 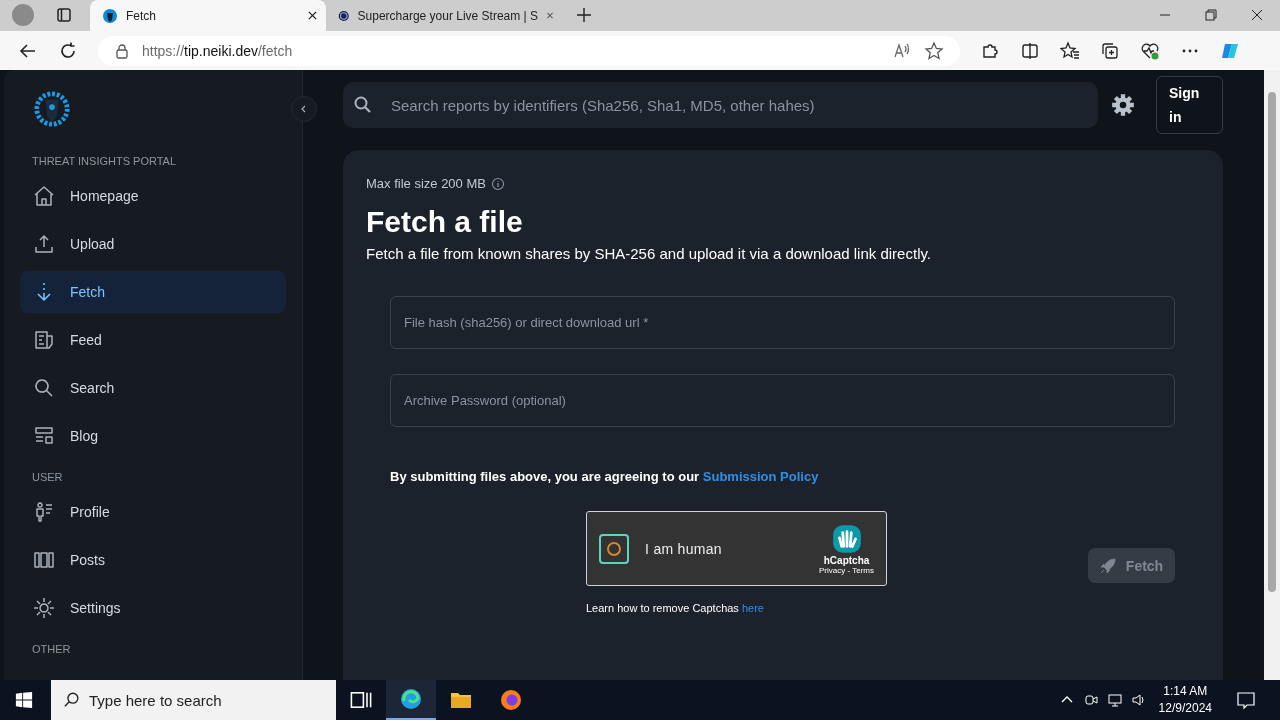 I want to click on sidebar-item: Homepage, so click(x=153, y=196).